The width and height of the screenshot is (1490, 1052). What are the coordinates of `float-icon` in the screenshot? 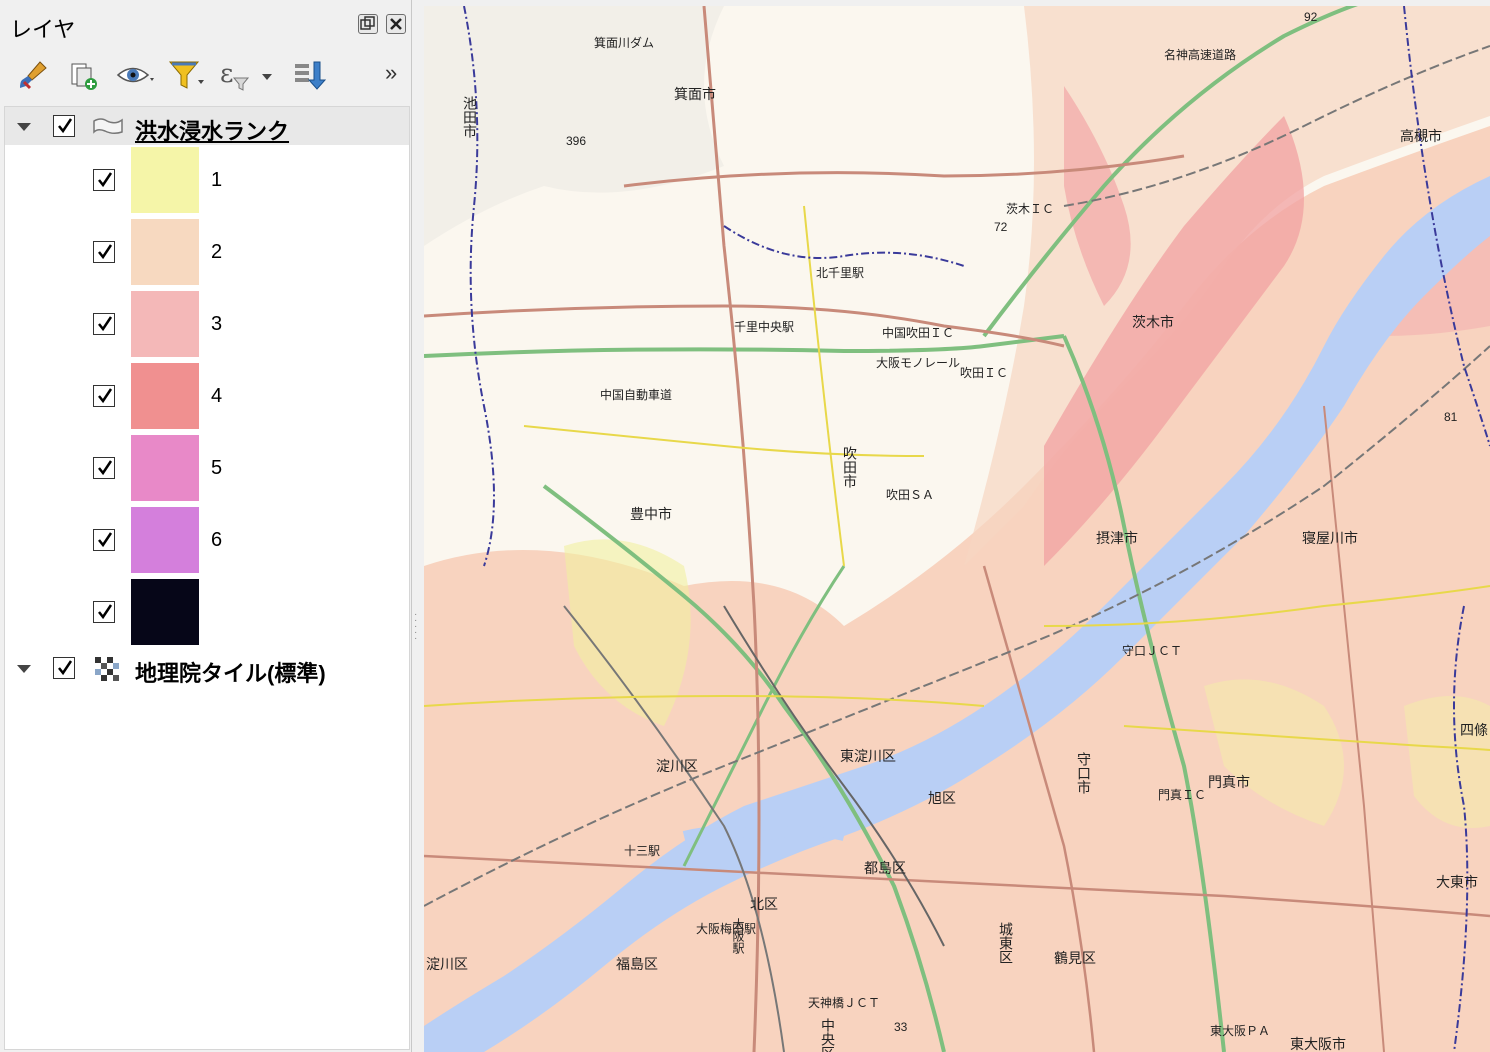 It's located at (367, 23).